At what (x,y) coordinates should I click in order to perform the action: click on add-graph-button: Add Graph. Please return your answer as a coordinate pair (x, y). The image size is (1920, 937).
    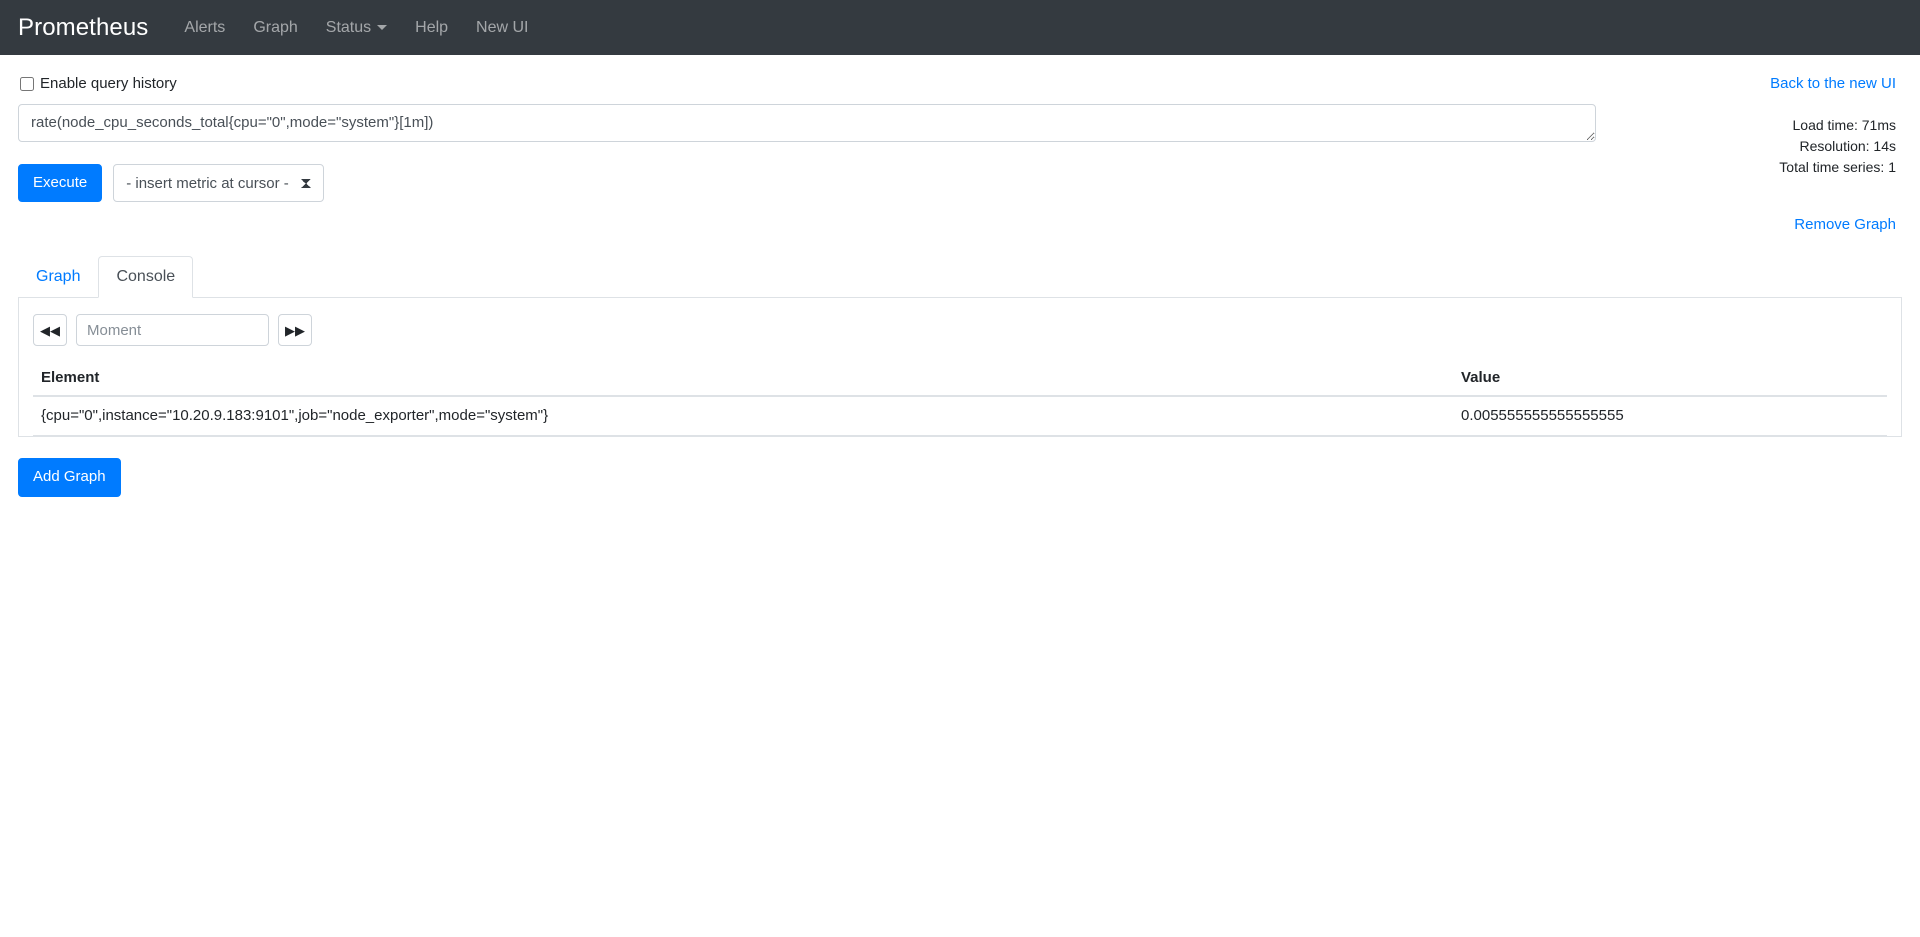
    Looking at the image, I should click on (69, 477).